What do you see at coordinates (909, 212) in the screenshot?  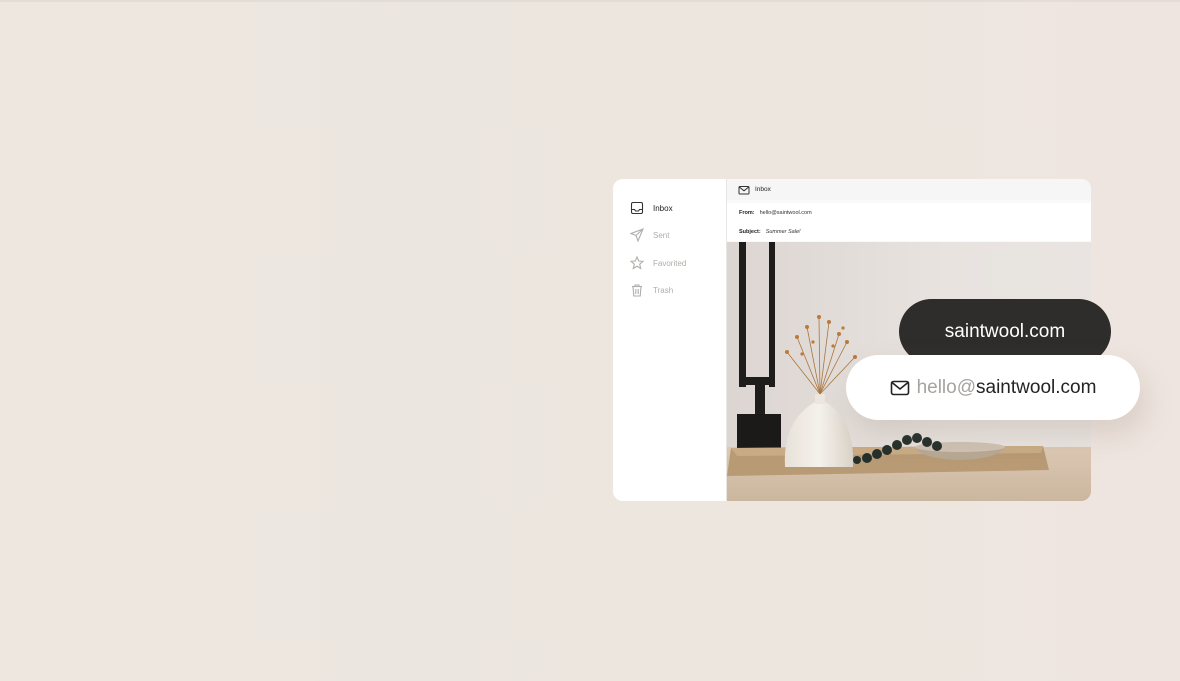 I see `from-field: From: hello@saintwool.com` at bounding box center [909, 212].